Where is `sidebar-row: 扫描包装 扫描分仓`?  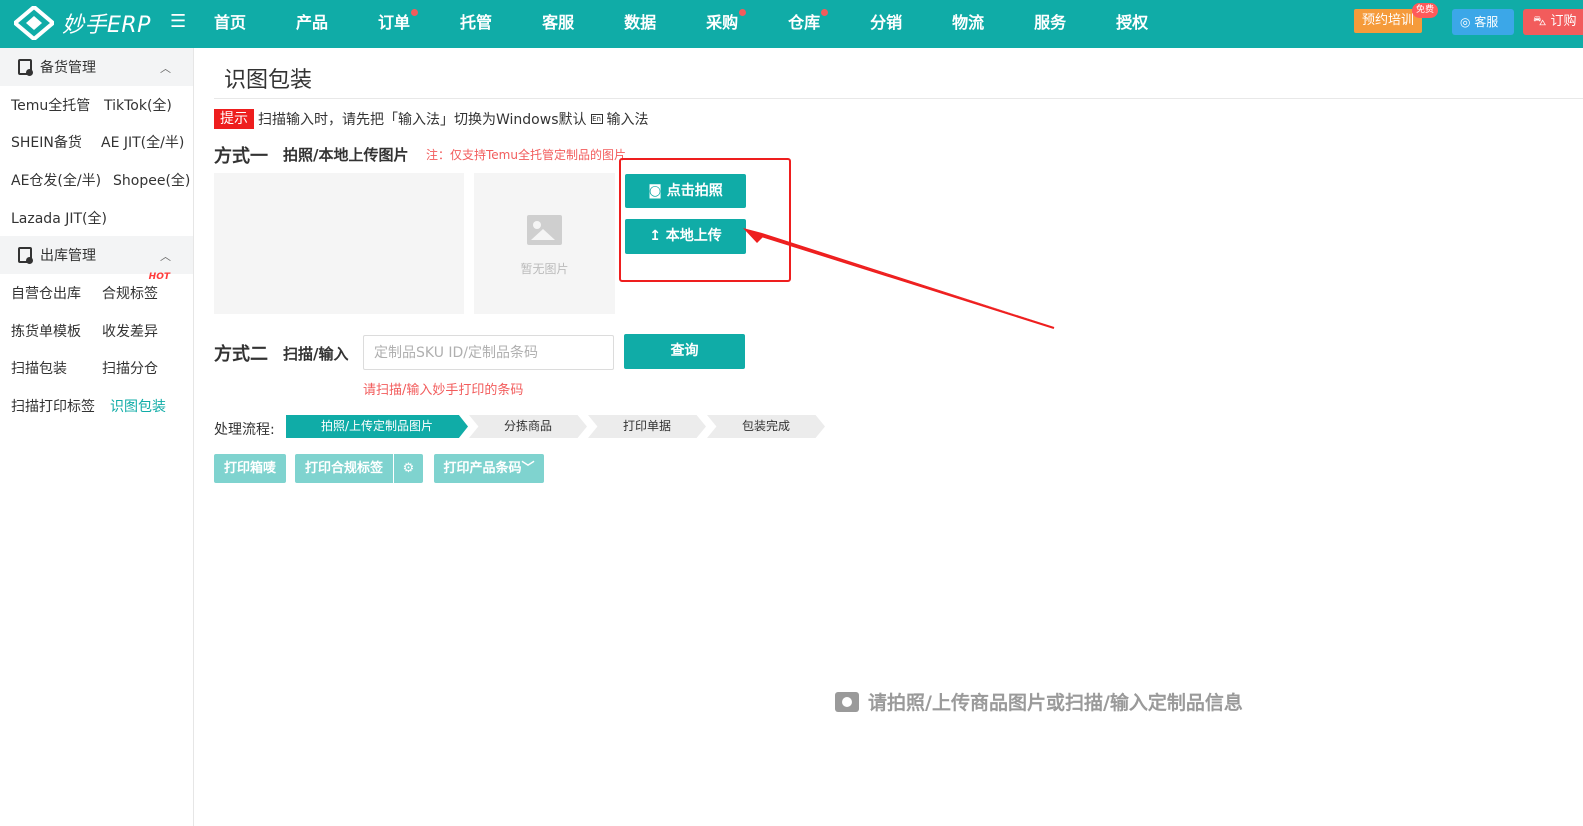 sidebar-row: 扫描包装 扫描分仓 is located at coordinates (96, 369).